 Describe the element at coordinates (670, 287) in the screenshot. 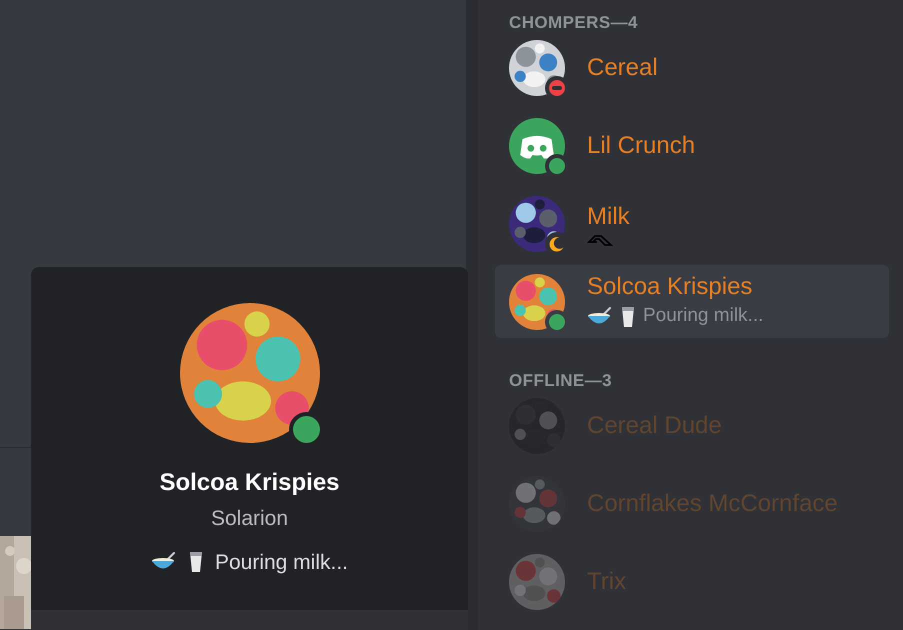

I see `member-name: Solcoa Krispies` at that location.